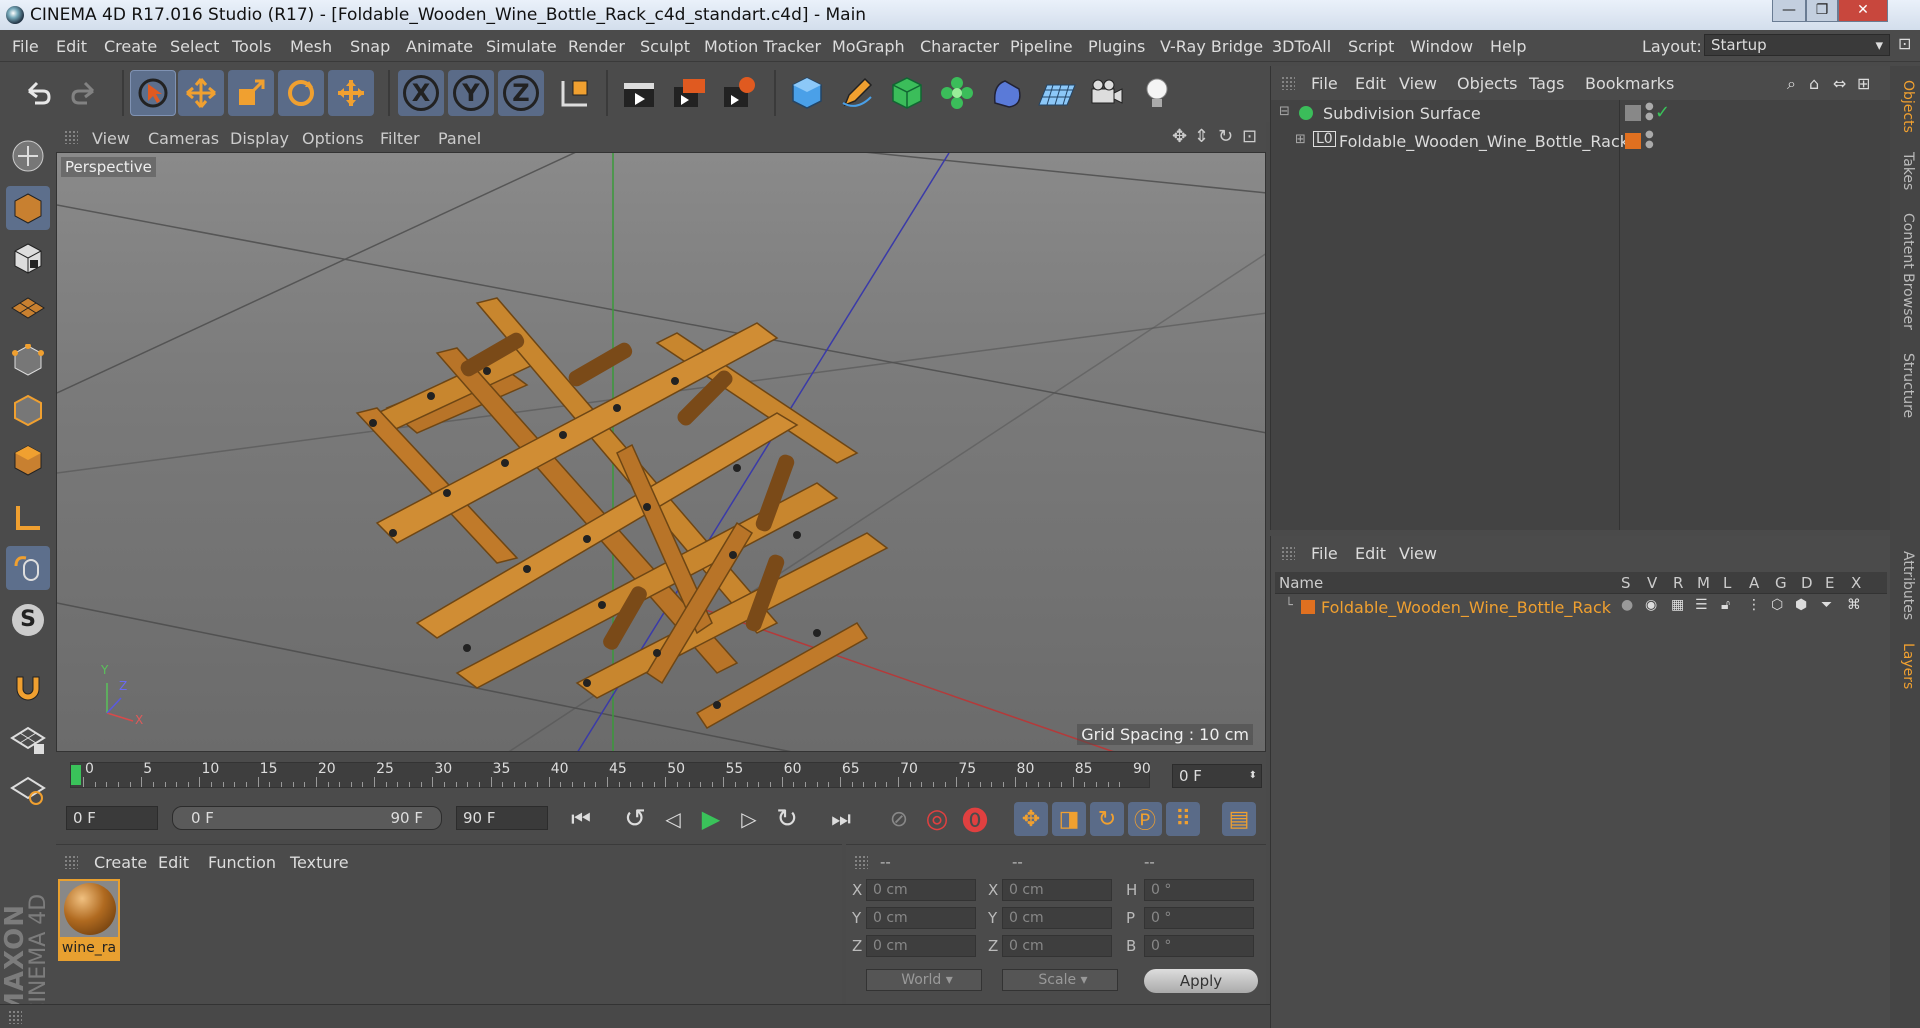  I want to click on collapse-icon: ⊟, so click(1284, 111).